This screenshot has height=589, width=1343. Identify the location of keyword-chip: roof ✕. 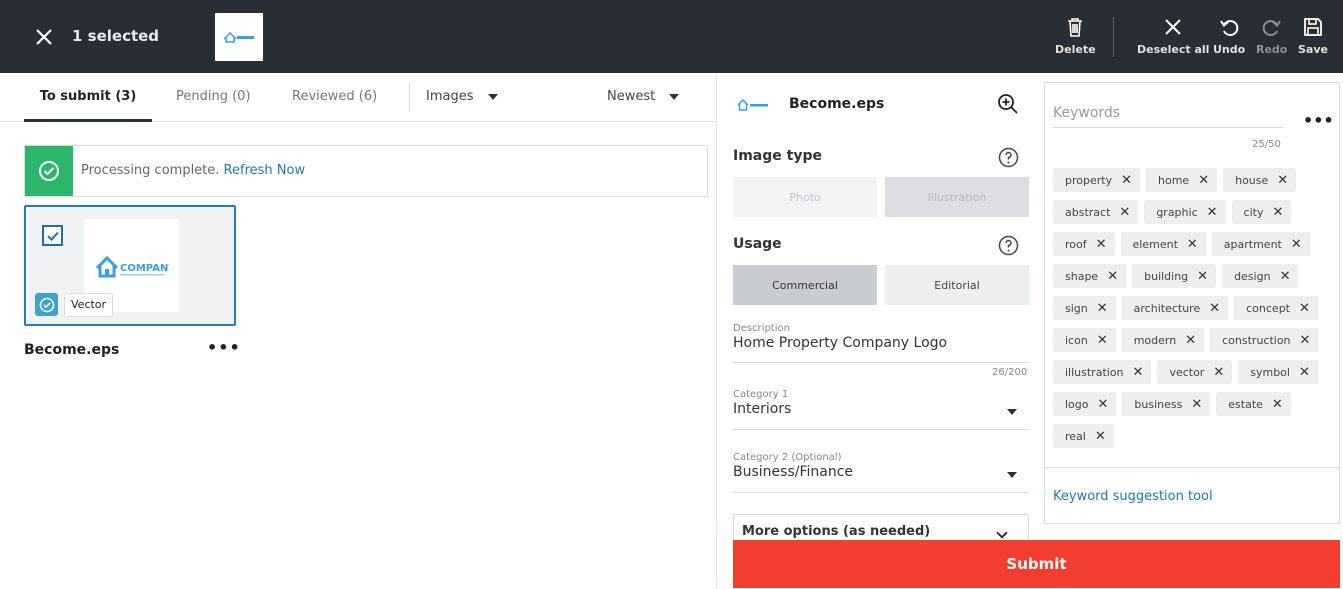
(1084, 244).